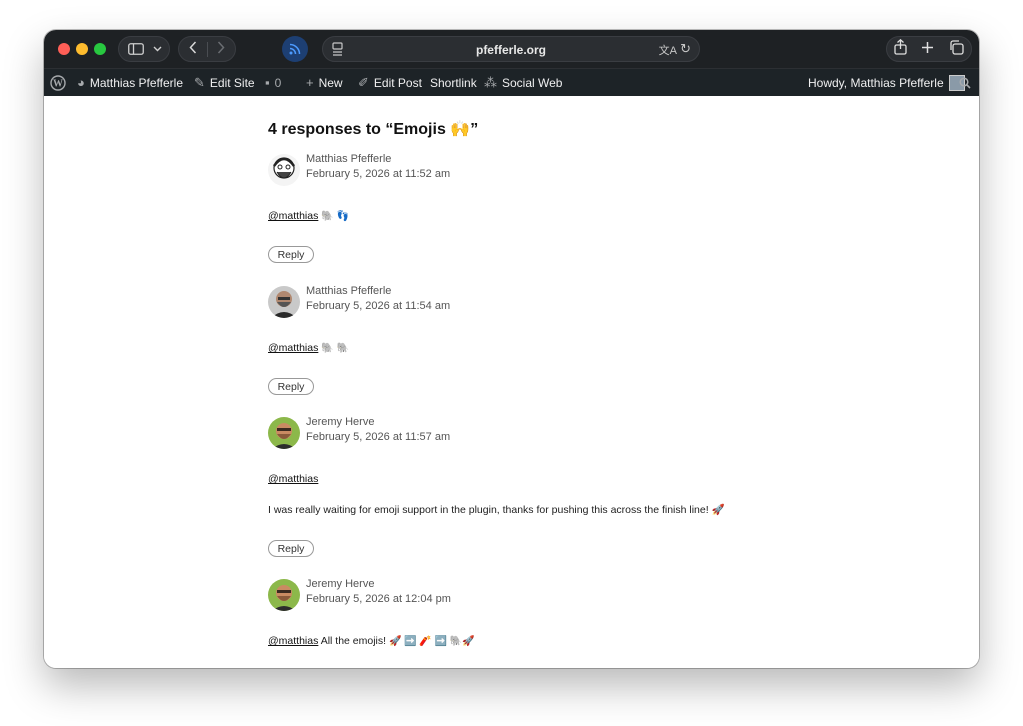 The height and width of the screenshot is (726, 1023). What do you see at coordinates (330, 82) in the screenshot?
I see `new-label: New` at bounding box center [330, 82].